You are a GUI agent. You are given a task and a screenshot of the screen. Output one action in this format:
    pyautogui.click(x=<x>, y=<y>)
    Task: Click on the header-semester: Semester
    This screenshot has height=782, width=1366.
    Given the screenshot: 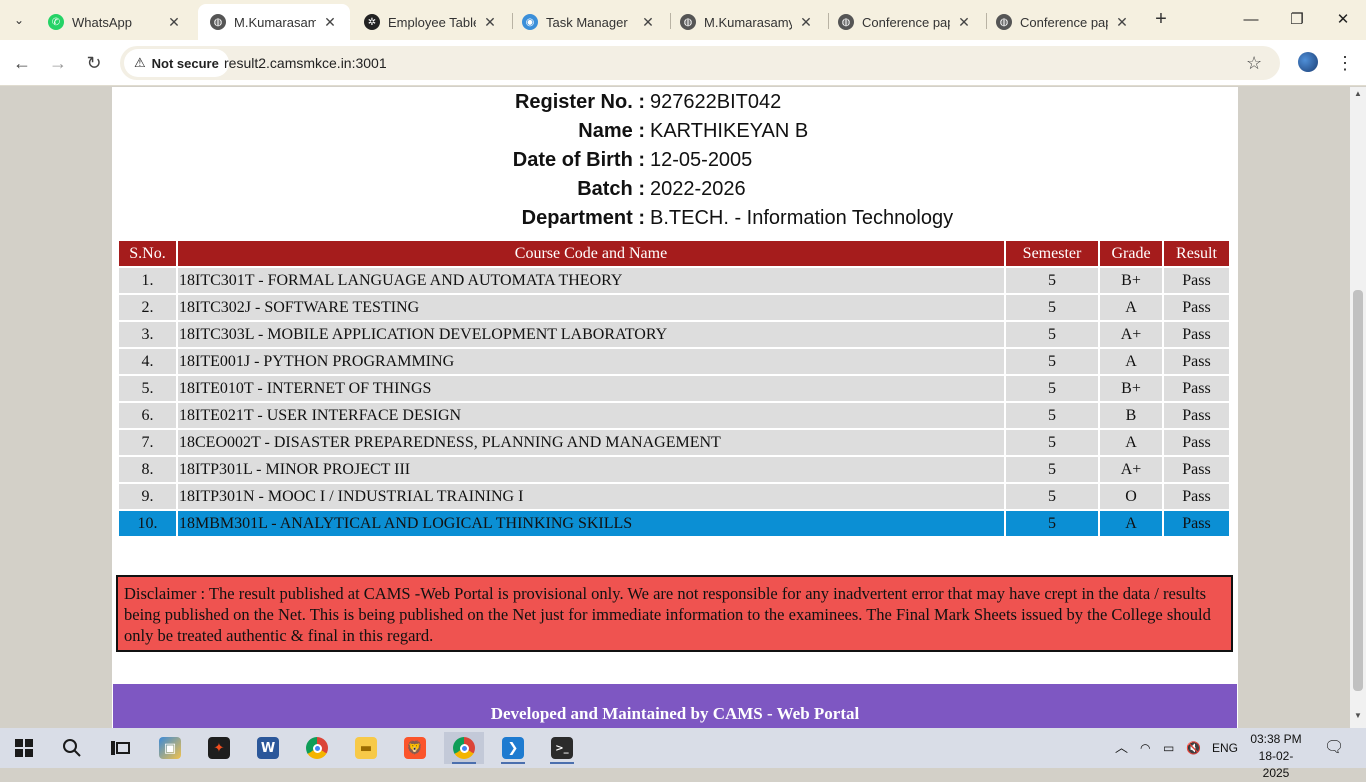 What is the action you would take?
    pyautogui.click(x=1052, y=253)
    